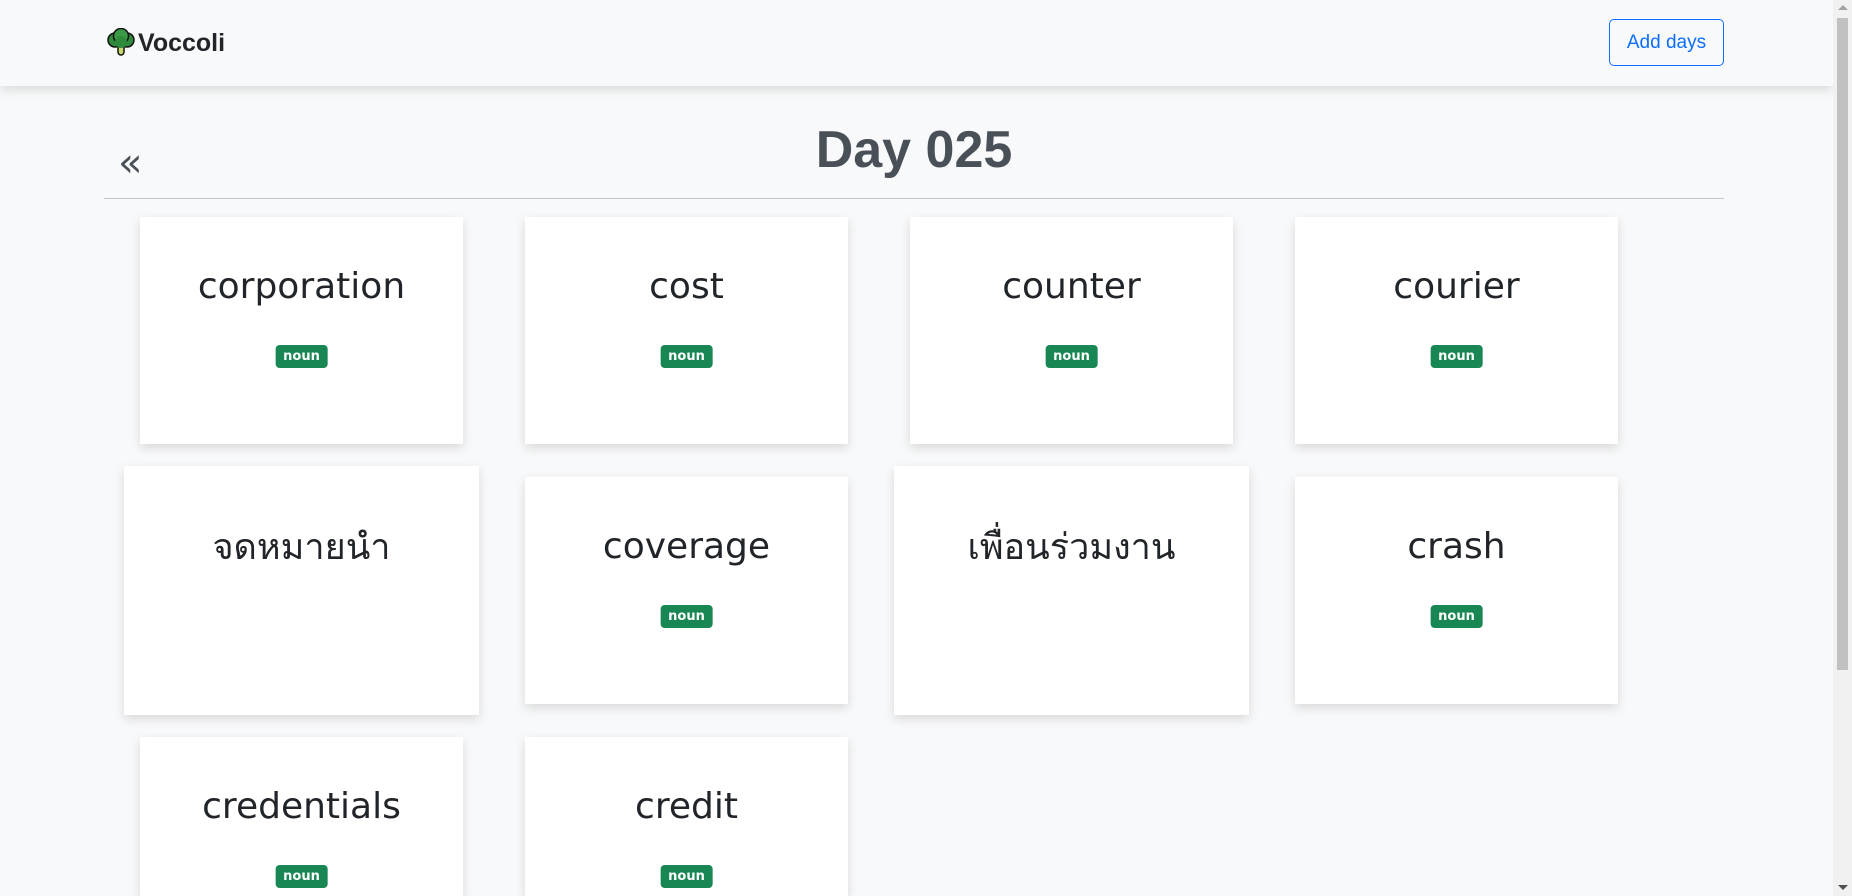 This screenshot has width=1852, height=896. I want to click on word-card: coverage noun, so click(686, 590).